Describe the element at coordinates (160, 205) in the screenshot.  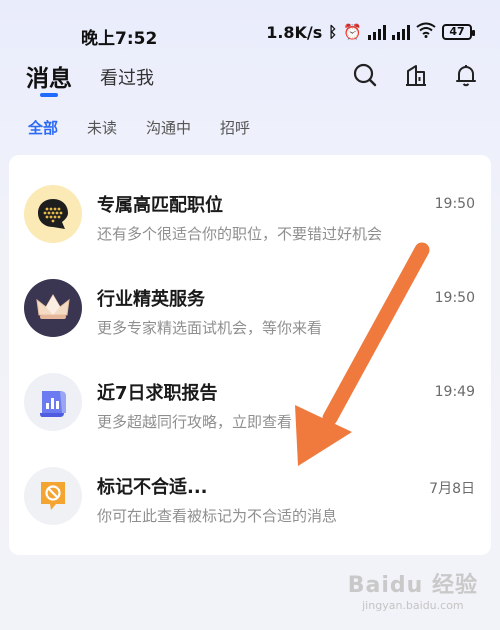
I see `item-title: 专属高匹配职位` at that location.